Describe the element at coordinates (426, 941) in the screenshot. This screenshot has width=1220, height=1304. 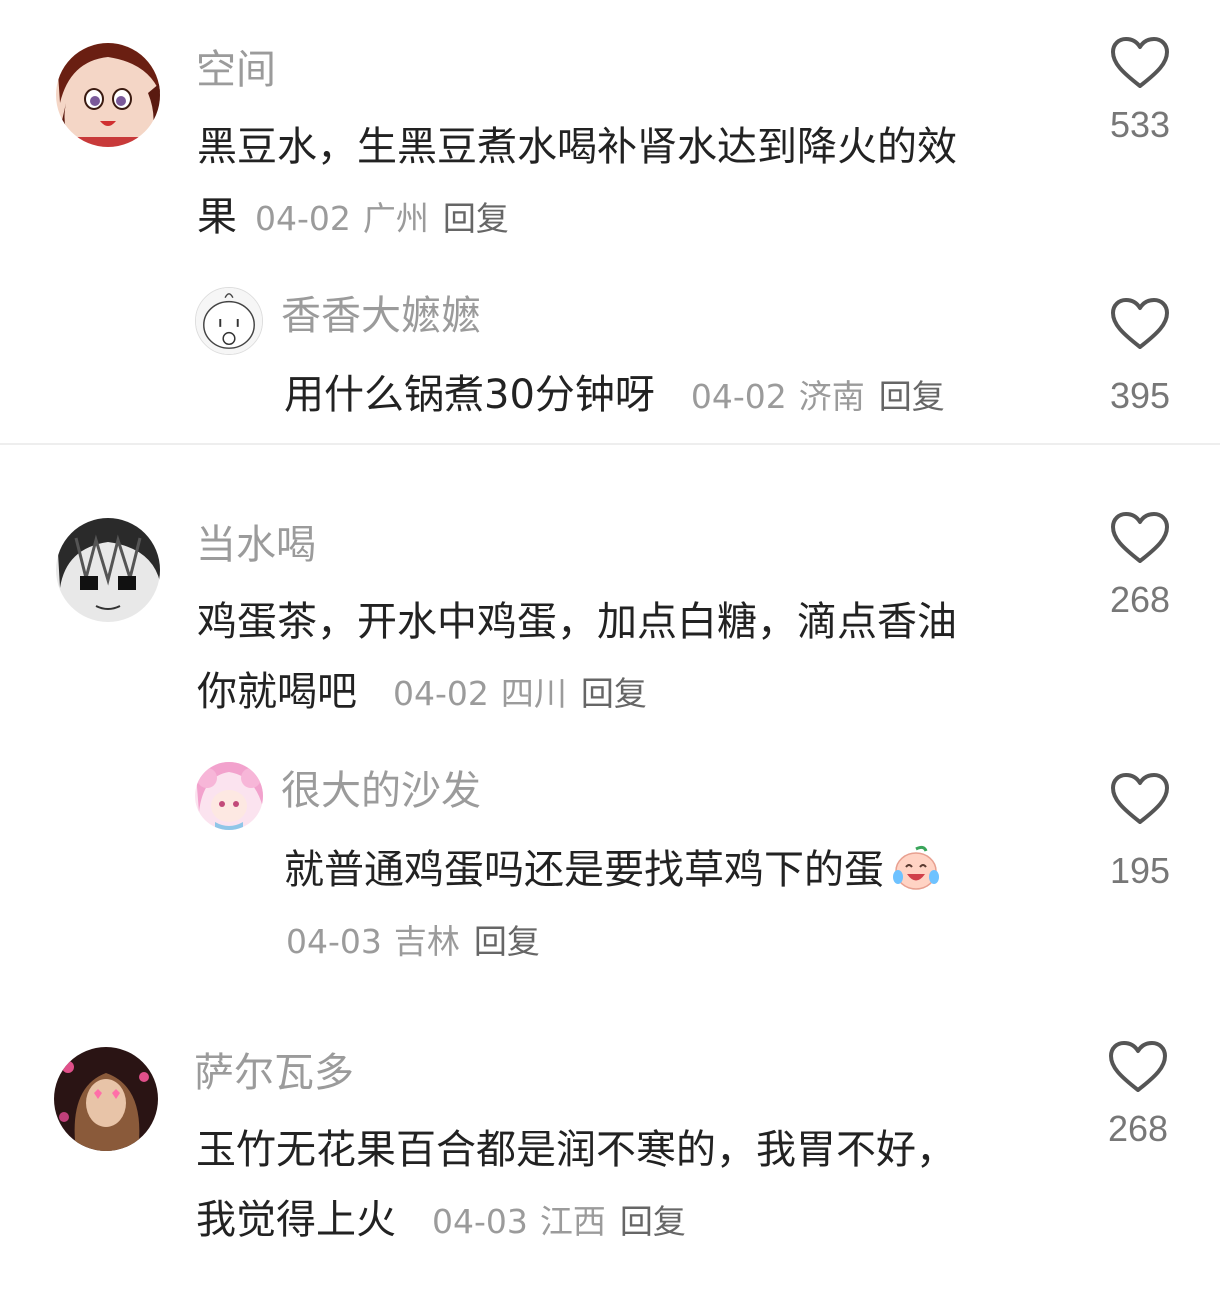
I see `reply-location: 吉林` at that location.